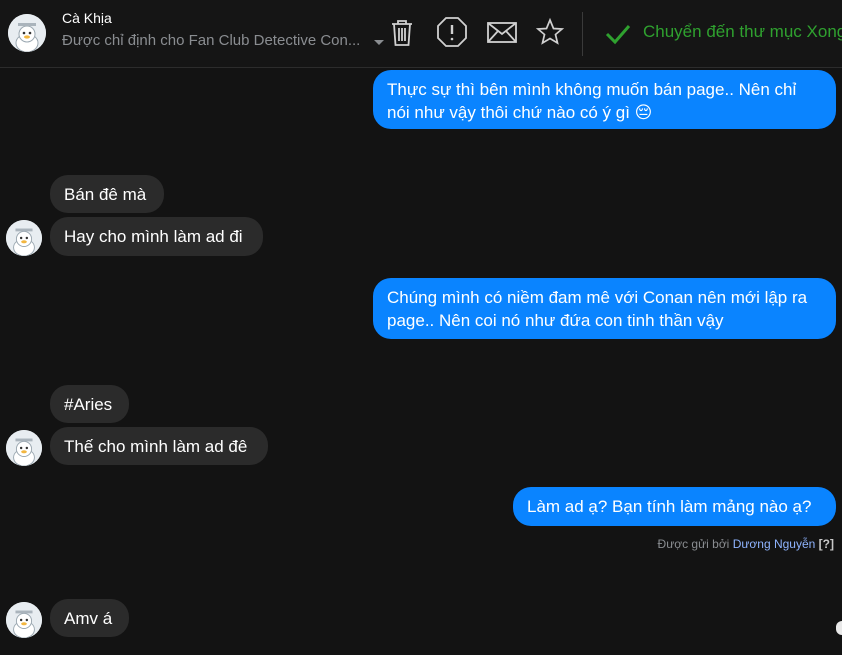 This screenshot has height=655, width=842. Describe the element at coordinates (618, 36) in the screenshot. I see `checkmark-icon` at that location.